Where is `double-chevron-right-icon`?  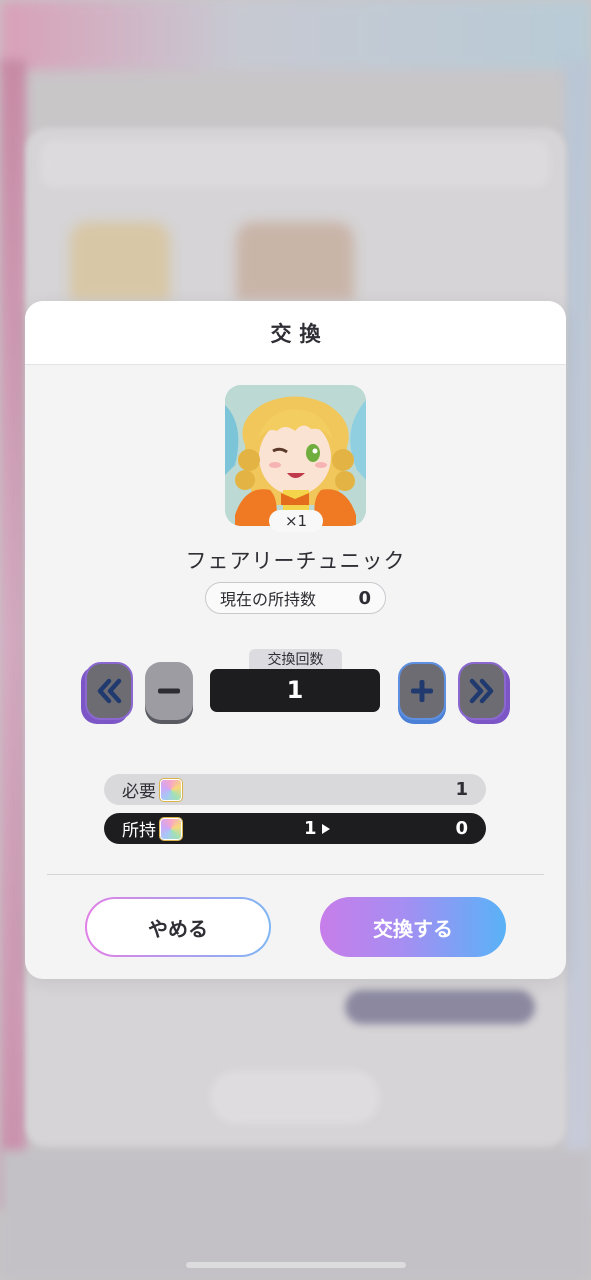
double-chevron-right-icon is located at coordinates (481, 691).